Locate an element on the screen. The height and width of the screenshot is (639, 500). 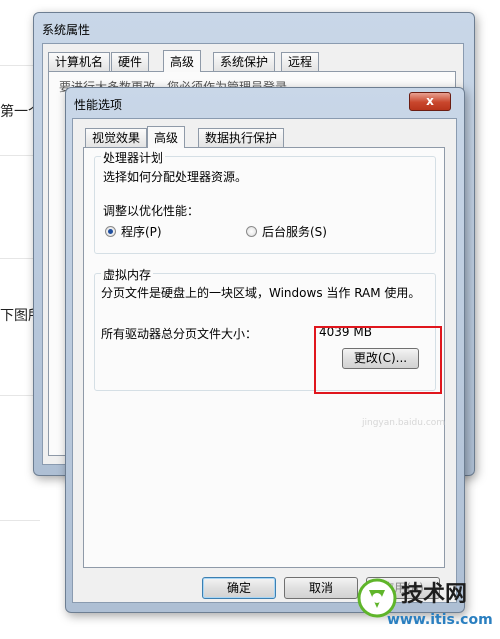
total-paging-label: 所有驱动器总分页文件大小： is located at coordinates (179, 334).